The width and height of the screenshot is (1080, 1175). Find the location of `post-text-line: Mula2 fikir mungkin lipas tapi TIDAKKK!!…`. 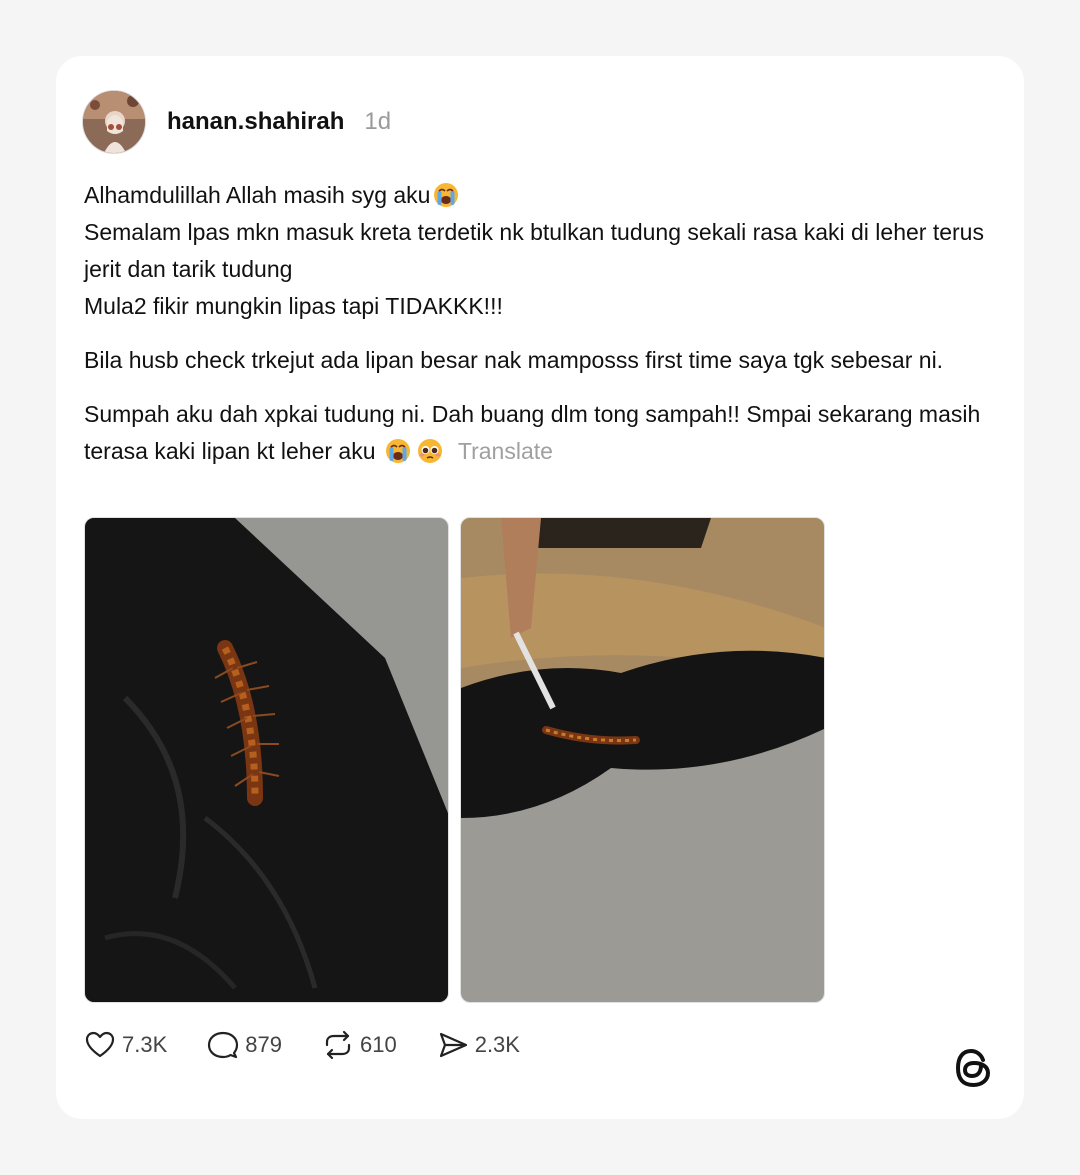

post-text-line: Mula2 fikir mungkin lipas tapi TIDAKKK!!… is located at coordinates (293, 306).